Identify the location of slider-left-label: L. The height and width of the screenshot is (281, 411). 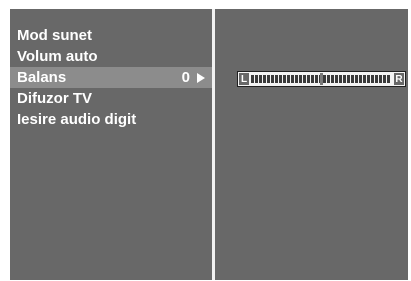
(244, 79).